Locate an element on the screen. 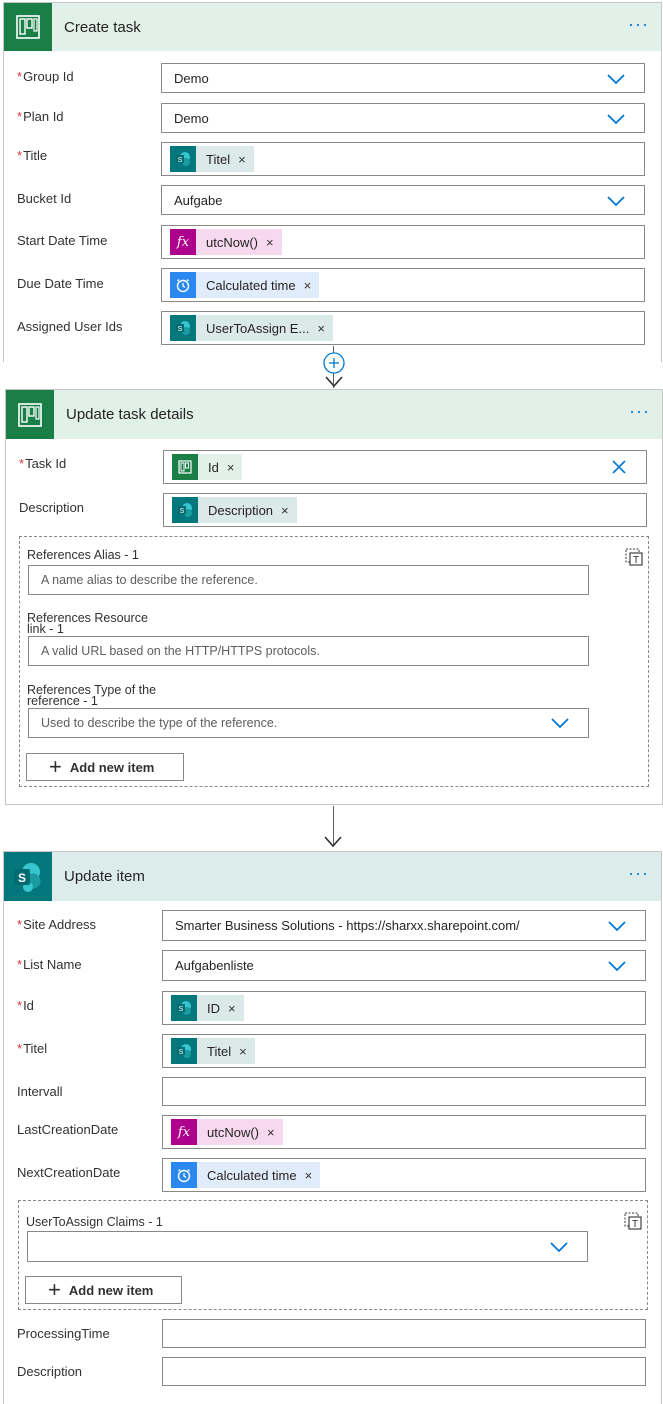 This screenshot has width=663, height=1404. next-creation-date-token: Calculated time × is located at coordinates (246, 1175).